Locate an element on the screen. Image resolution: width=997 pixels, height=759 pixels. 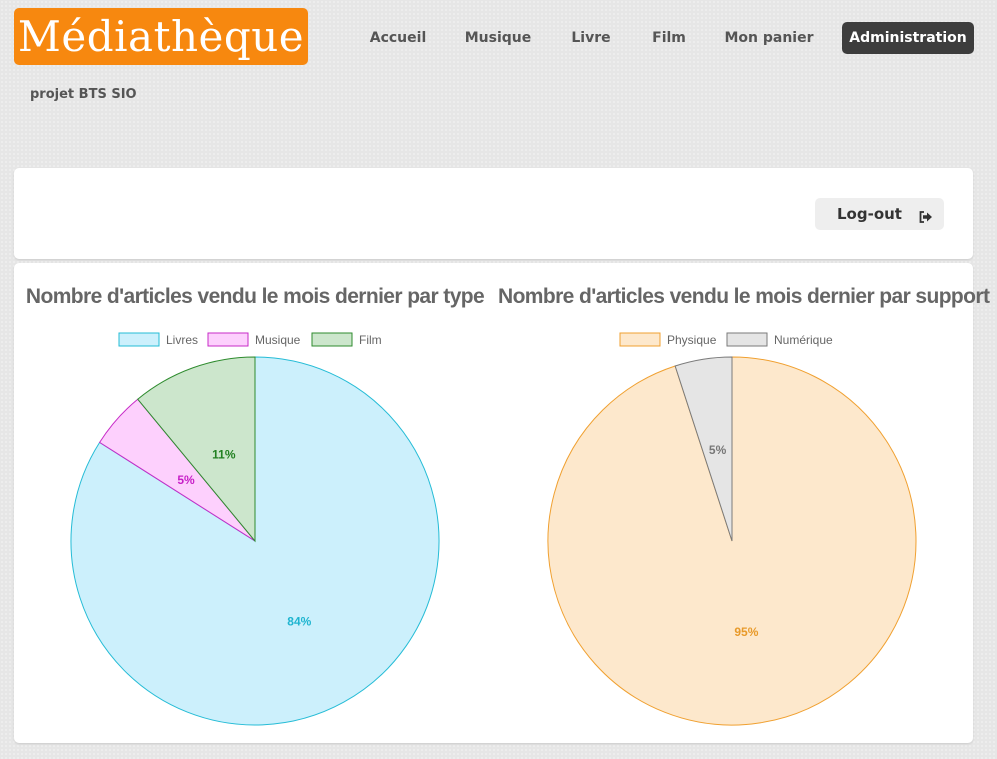
data-label-film: 11% is located at coordinates (224, 454).